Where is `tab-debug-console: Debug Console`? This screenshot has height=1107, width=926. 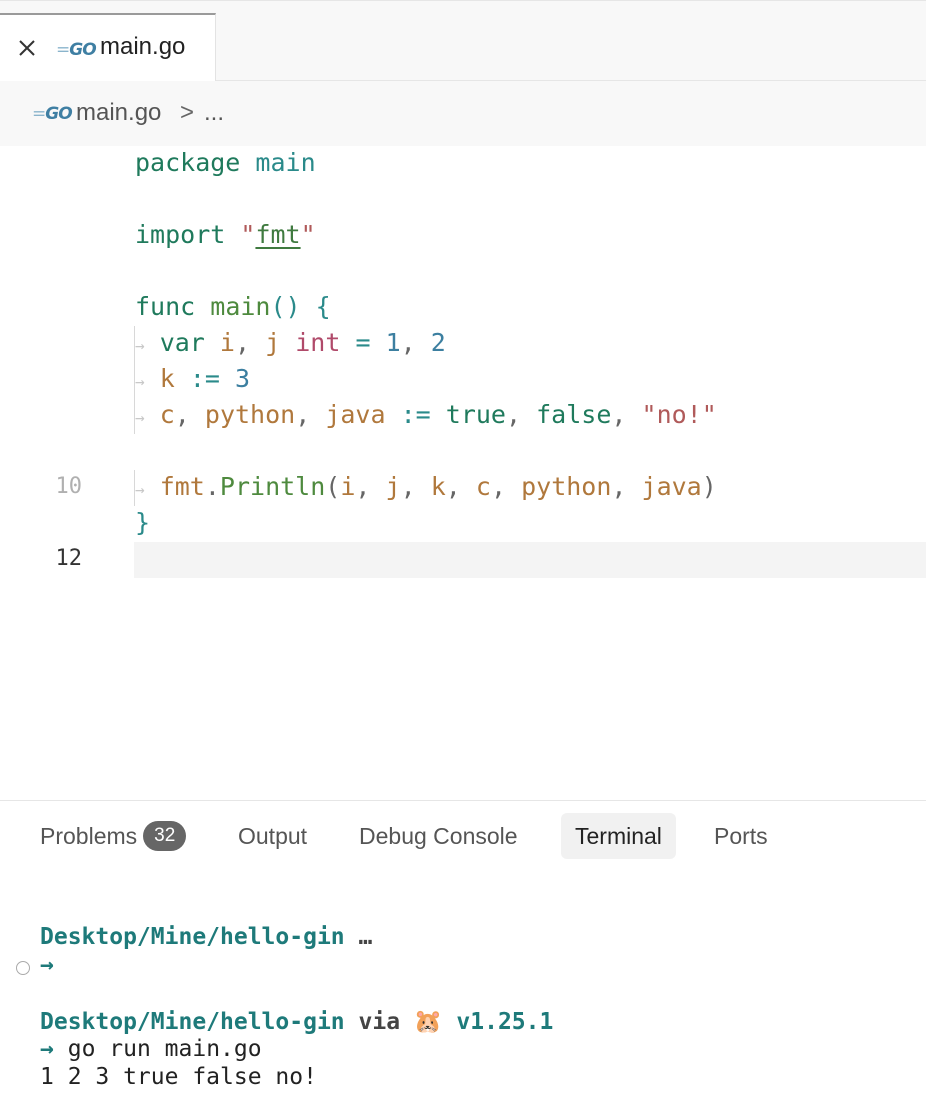 tab-debug-console: Debug Console is located at coordinates (438, 836).